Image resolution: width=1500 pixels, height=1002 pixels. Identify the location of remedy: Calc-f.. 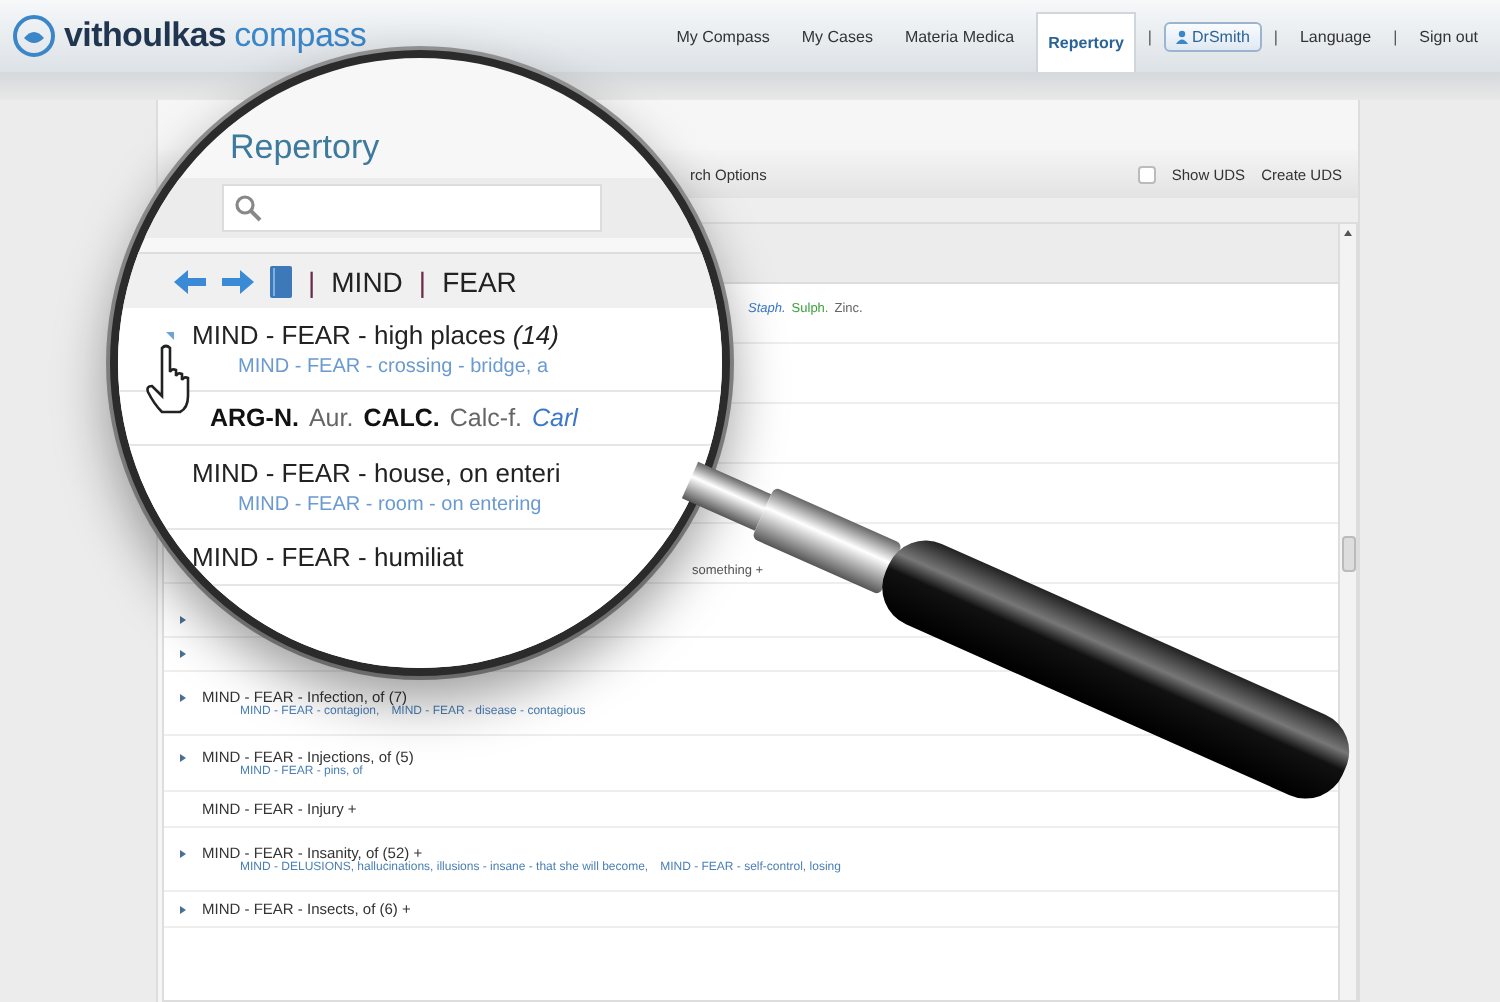
(486, 418).